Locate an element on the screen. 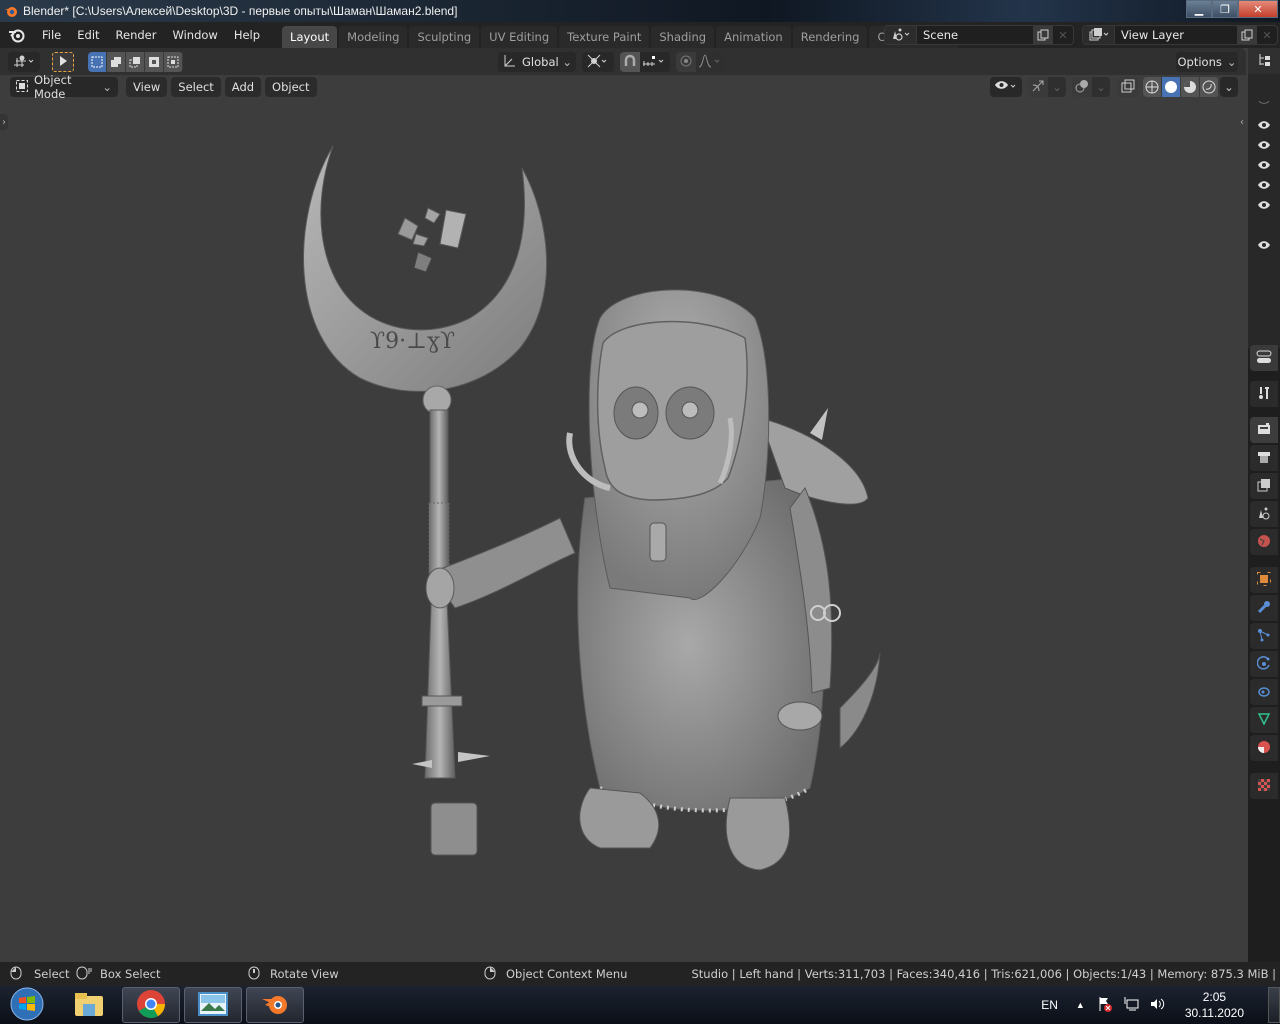 This screenshot has width=1280, height=1024. editor-type-button is located at coordinates (24, 62).